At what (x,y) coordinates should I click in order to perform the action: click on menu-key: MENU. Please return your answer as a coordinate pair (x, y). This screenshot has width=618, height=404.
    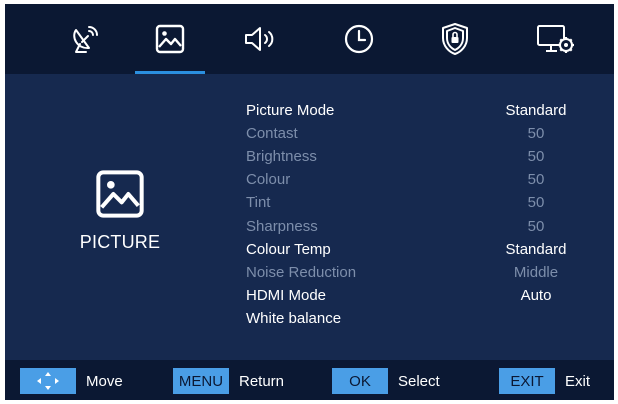
    Looking at the image, I should click on (201, 381).